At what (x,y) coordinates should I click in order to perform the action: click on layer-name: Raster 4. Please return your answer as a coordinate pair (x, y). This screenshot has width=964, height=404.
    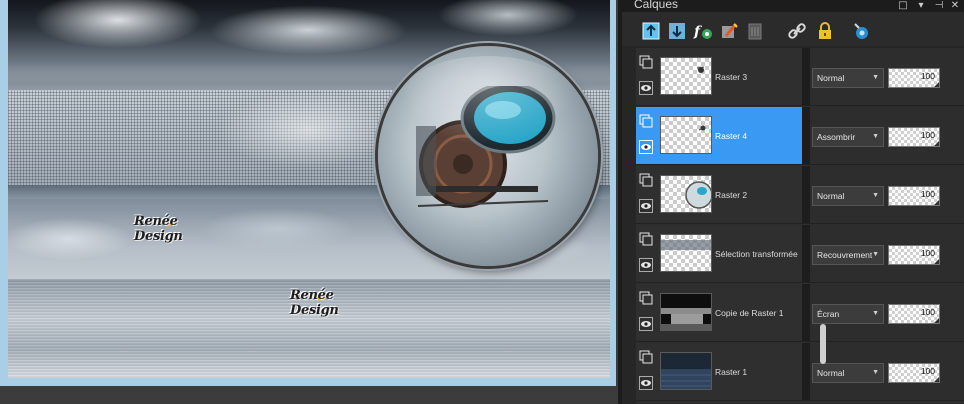
    Looking at the image, I should click on (731, 136).